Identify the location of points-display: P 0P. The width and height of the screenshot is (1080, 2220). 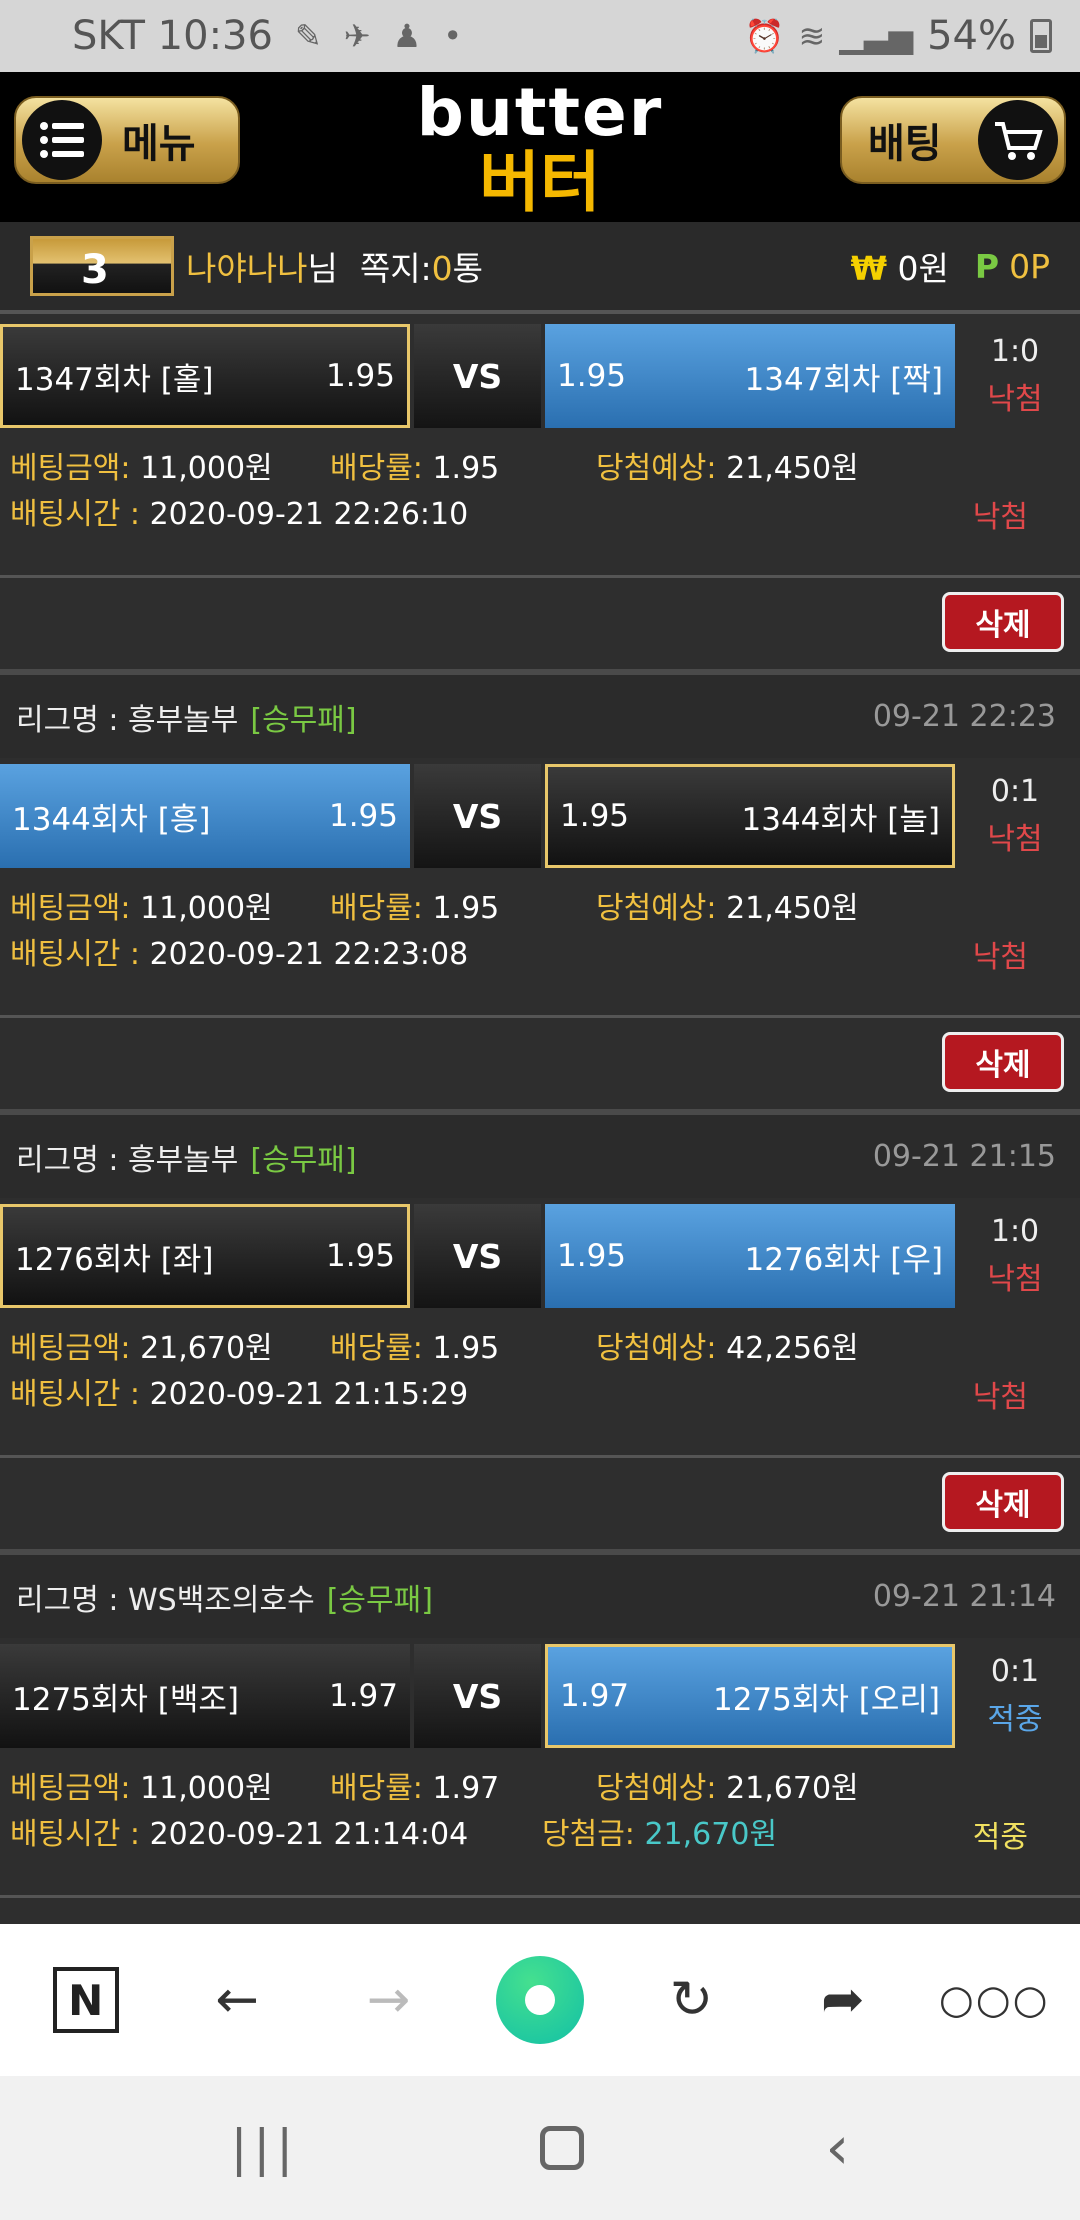
(1012, 266).